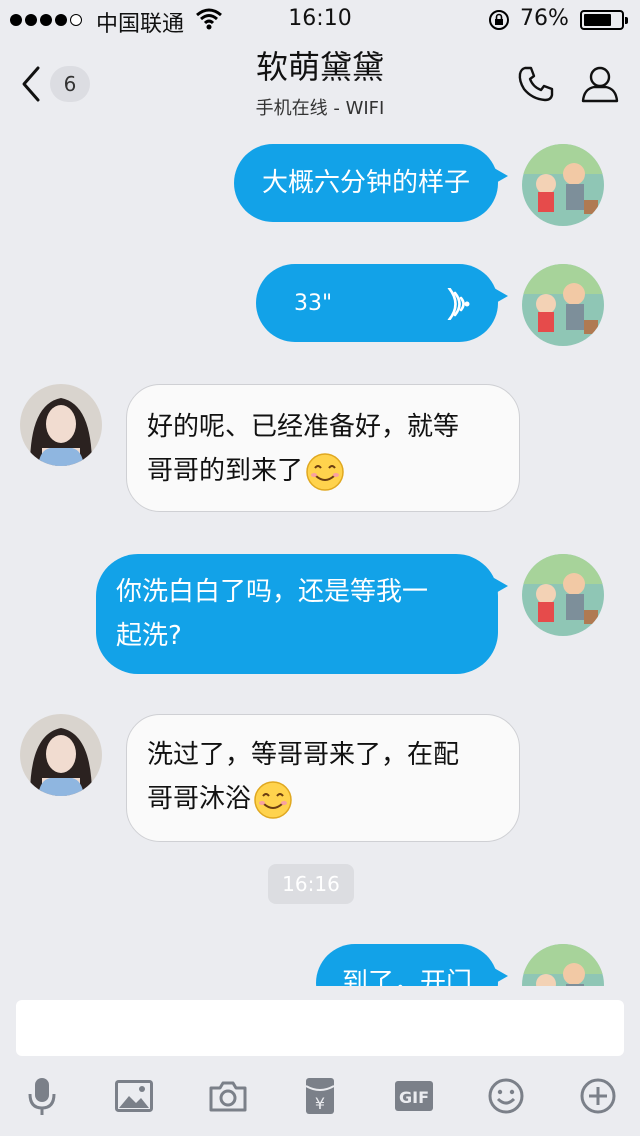 This screenshot has height=1136, width=640. What do you see at coordinates (272, 592) in the screenshot?
I see `message-text-line: 你洗白白了吗，还是等我一` at bounding box center [272, 592].